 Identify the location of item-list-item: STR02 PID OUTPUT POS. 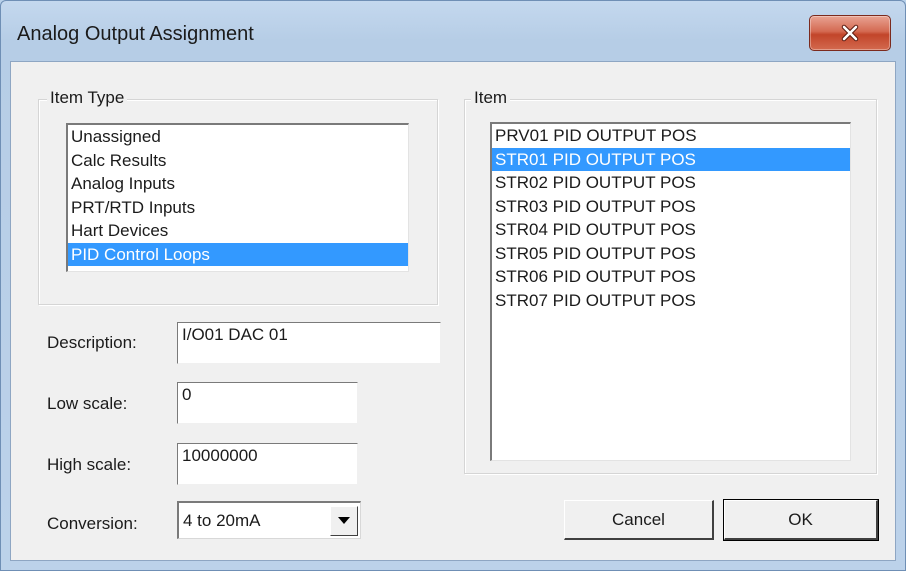
(671, 183).